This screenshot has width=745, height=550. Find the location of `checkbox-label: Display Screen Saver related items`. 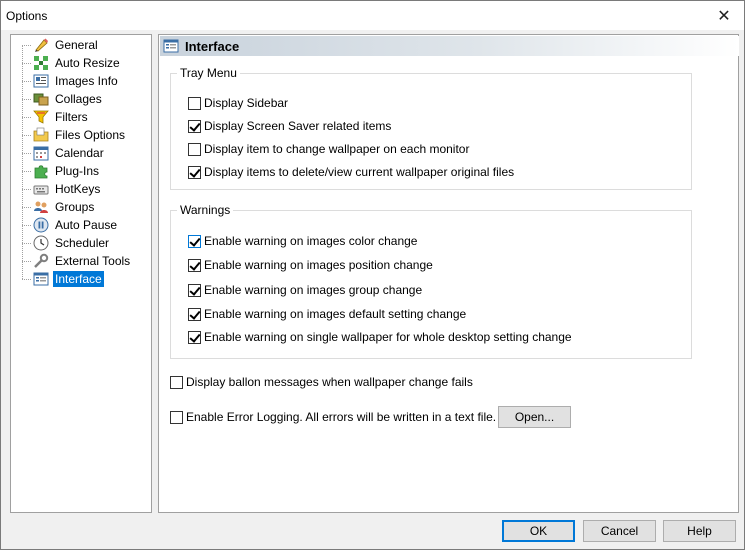

checkbox-label: Display Screen Saver related items is located at coordinates (298, 126).